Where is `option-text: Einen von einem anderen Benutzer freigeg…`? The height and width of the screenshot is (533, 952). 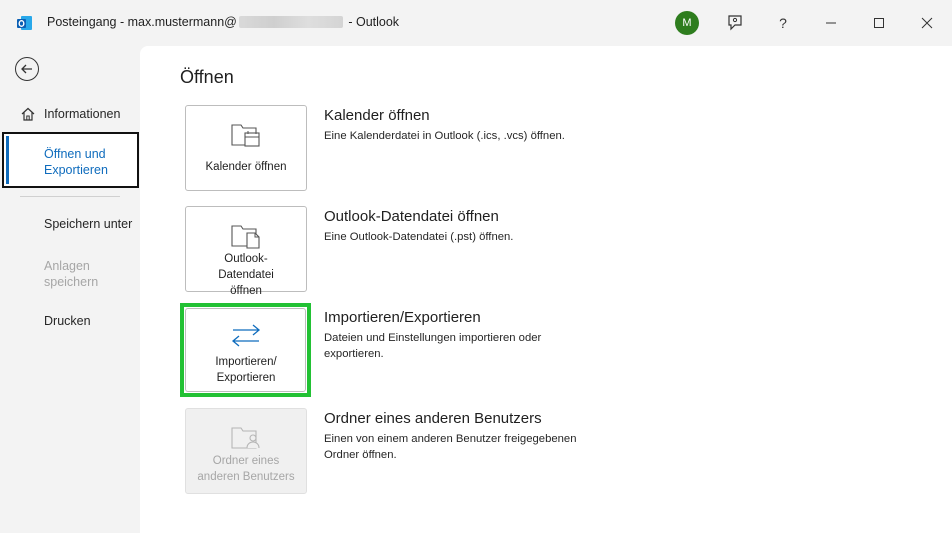 option-text: Einen von einem anderen Benutzer freigeg… is located at coordinates (450, 447).